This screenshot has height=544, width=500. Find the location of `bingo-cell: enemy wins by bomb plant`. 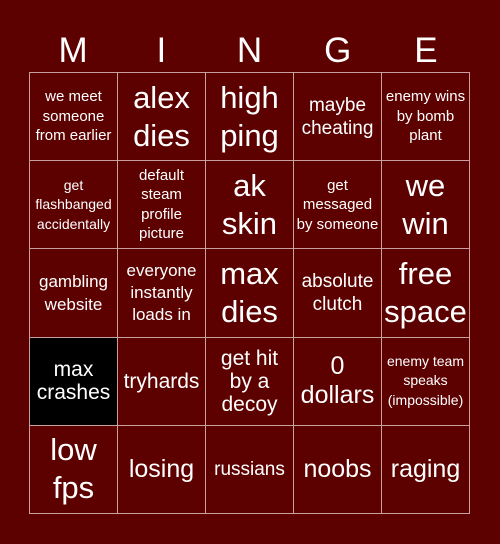

bingo-cell: enemy wins by bomb plant is located at coordinates (426, 117).